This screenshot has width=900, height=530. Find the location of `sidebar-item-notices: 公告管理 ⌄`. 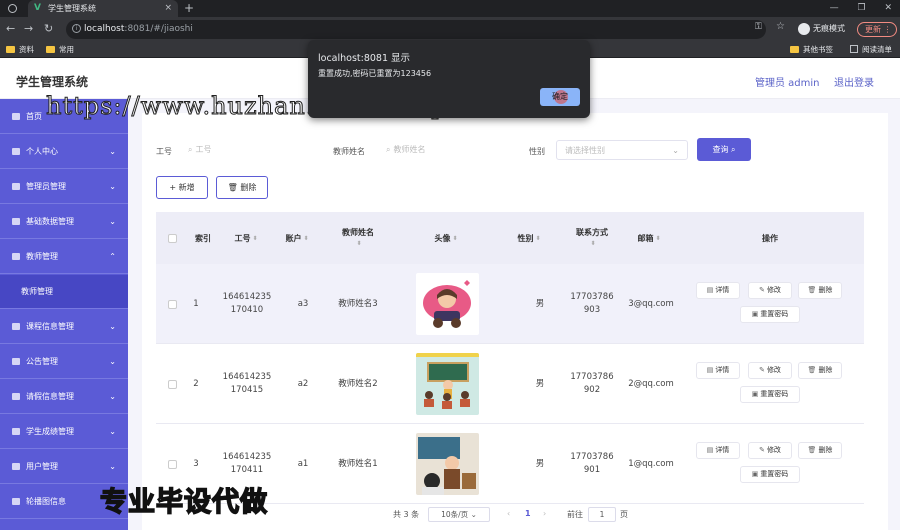

sidebar-item-notices: 公告管理 ⌄ is located at coordinates (64, 361).